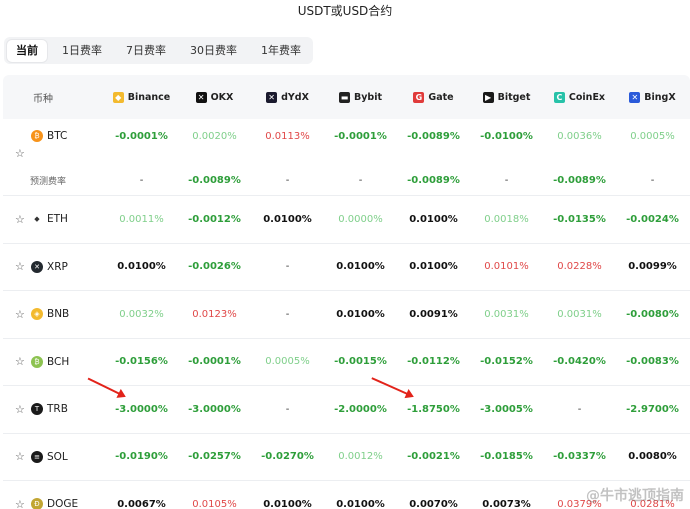 The width and height of the screenshot is (690, 509). Describe the element at coordinates (37, 266) in the screenshot. I see `xrp-coin-icon: ✕` at that location.